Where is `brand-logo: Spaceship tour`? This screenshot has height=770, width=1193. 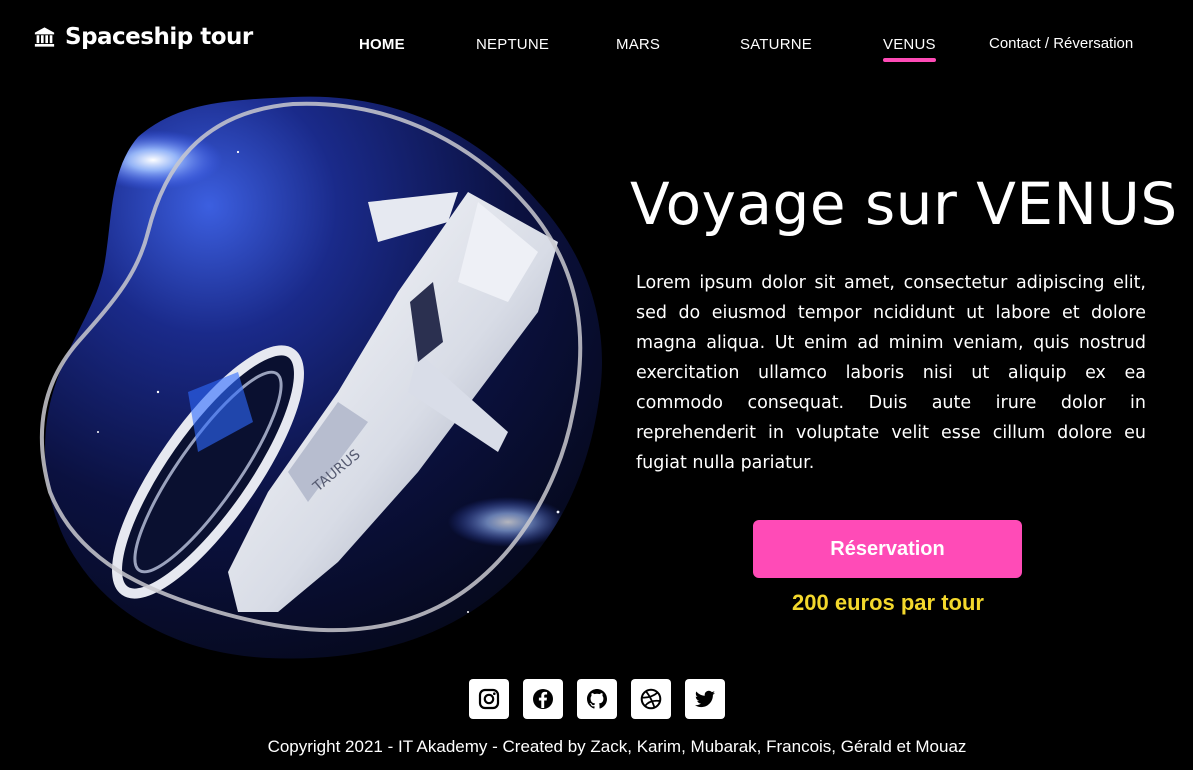 brand-logo: Spaceship tour is located at coordinates (143, 37).